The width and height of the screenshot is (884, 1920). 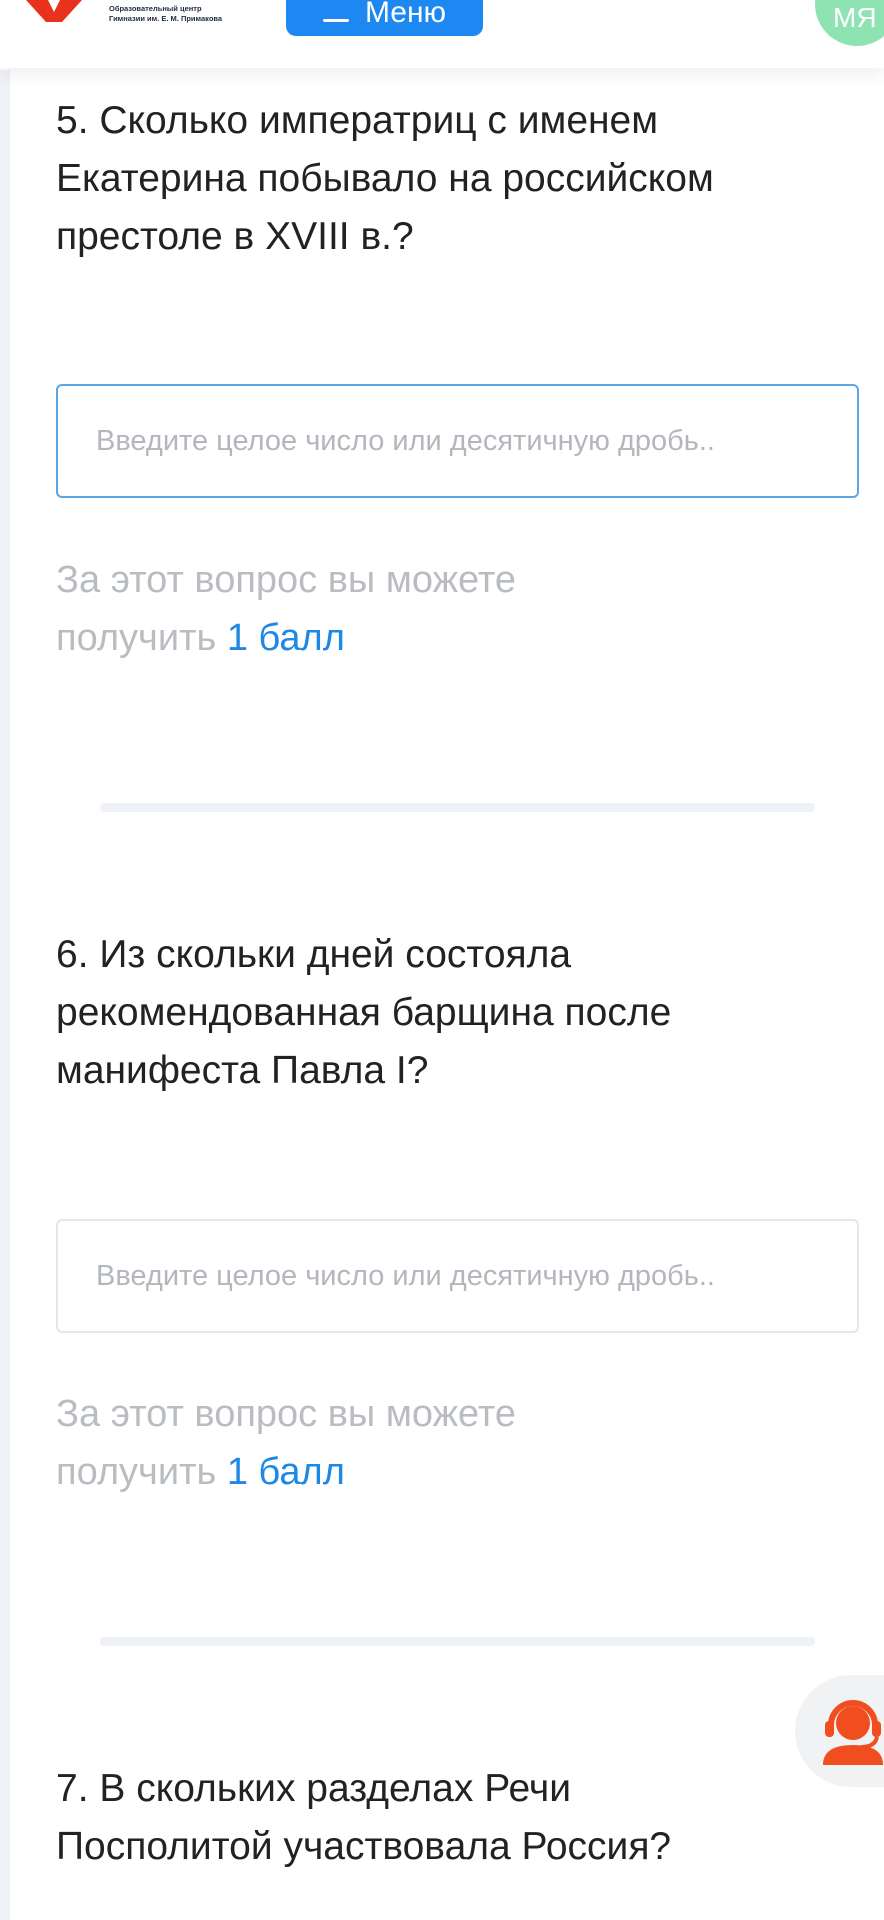 I want to click on headset-operator-icon, so click(x=853, y=1732).